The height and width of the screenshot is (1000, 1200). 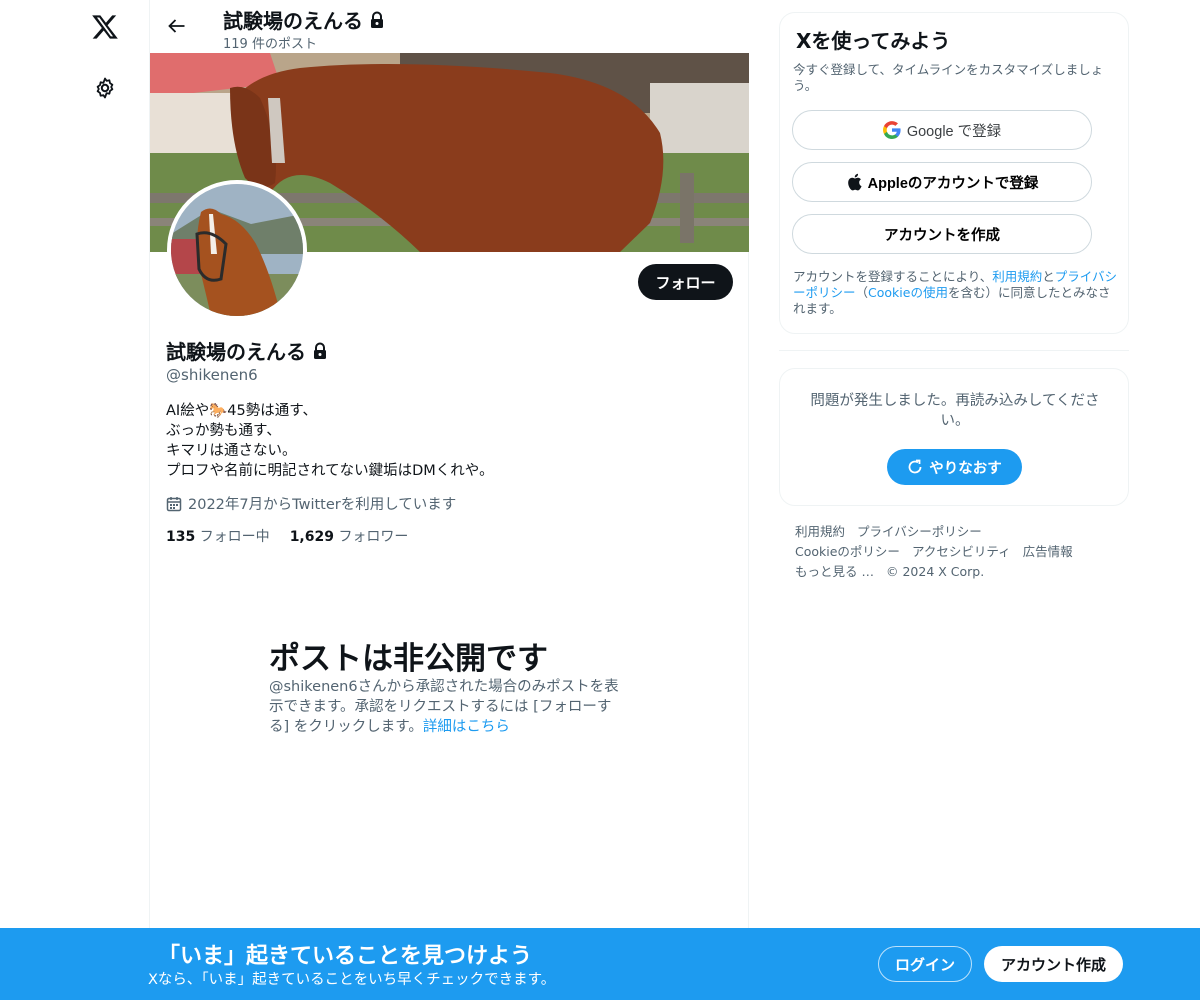 I want to click on profile-name: 試験場のえんる, so click(x=247, y=350).